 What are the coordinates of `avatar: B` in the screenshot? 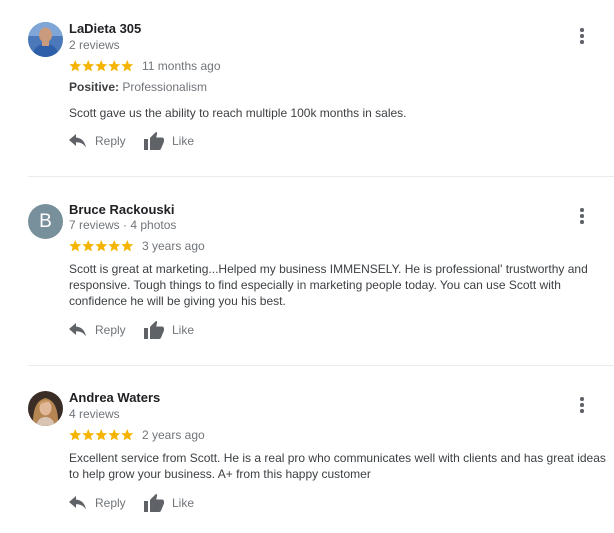 It's located at (45, 221).